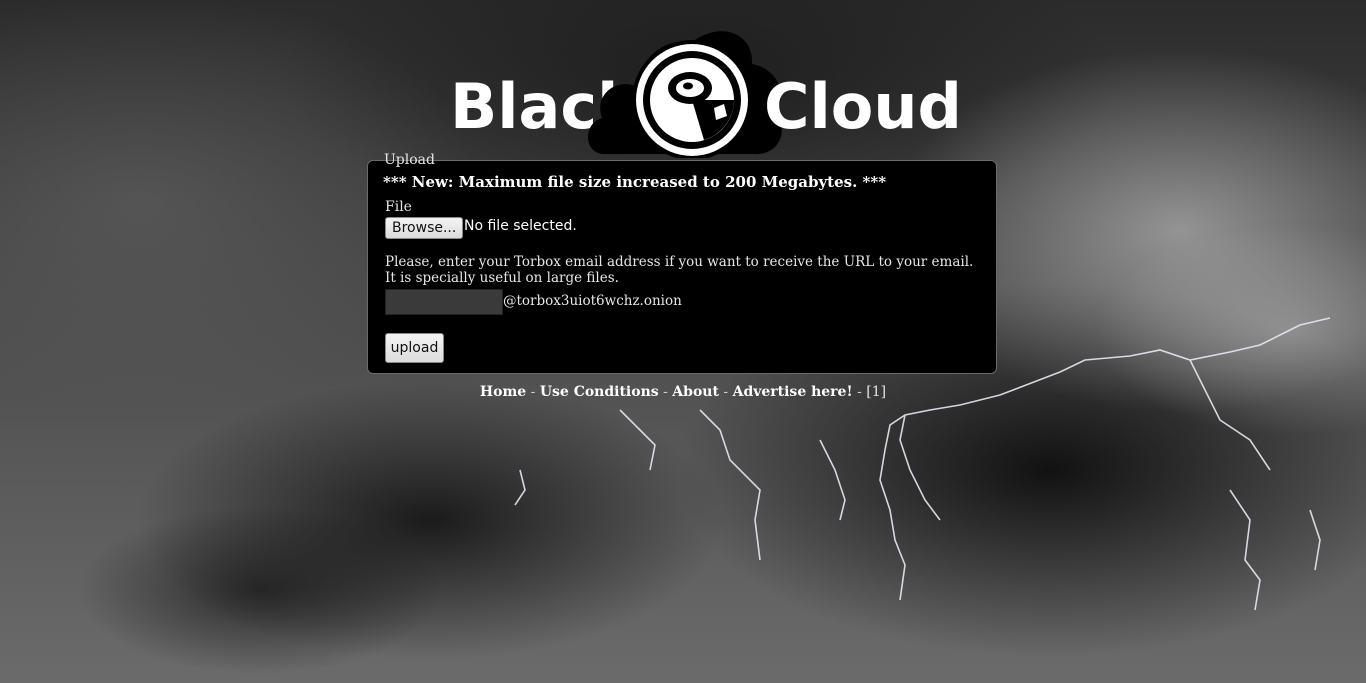 Image resolution: width=1366 pixels, height=683 pixels. I want to click on footer-link-use-conditions: Use Conditions, so click(599, 392).